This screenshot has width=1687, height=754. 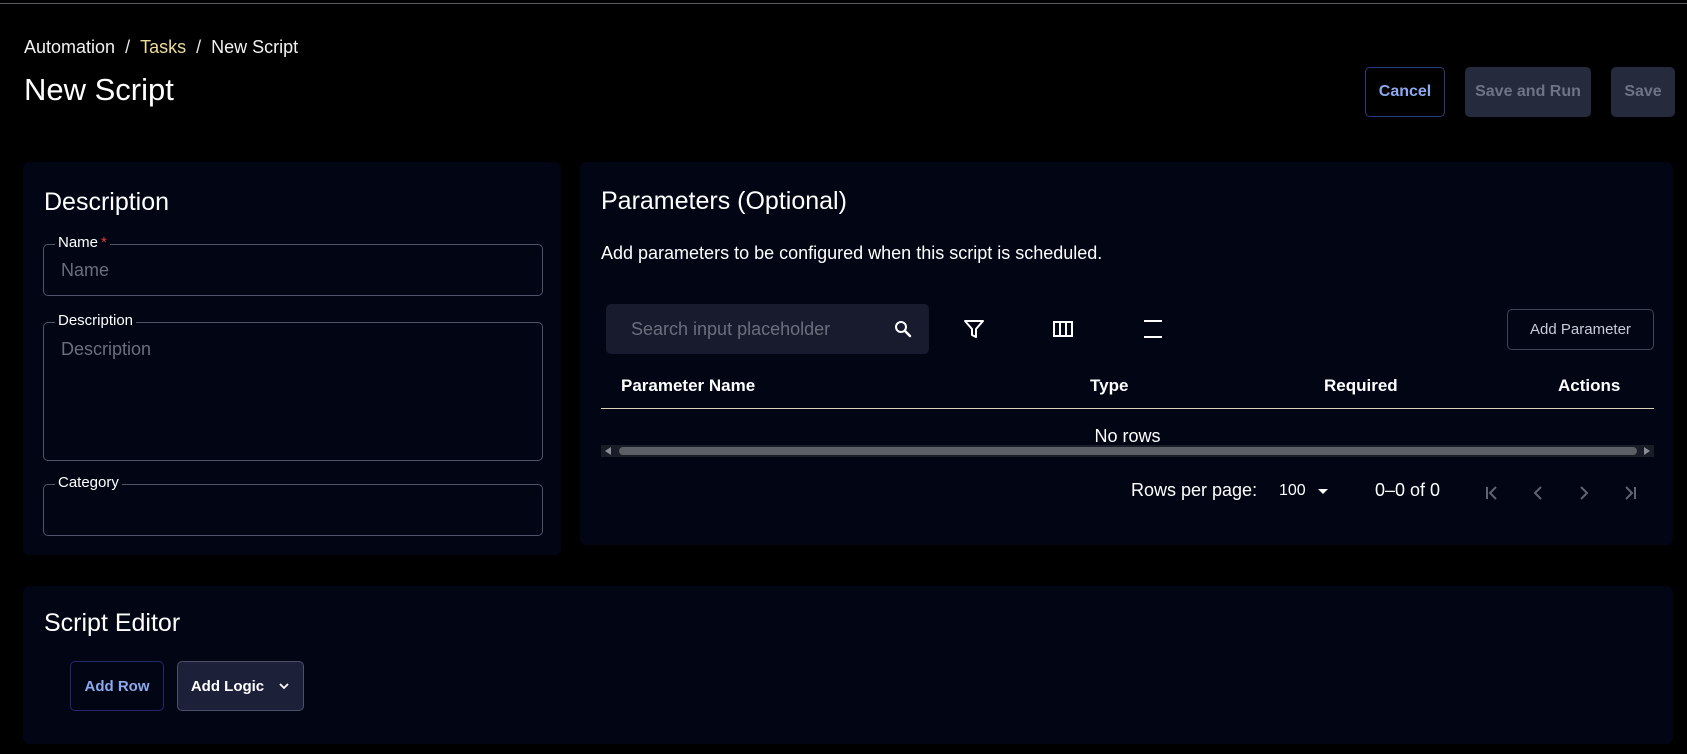 I want to click on column-header-parameter-name: Parameter Name, so click(x=688, y=386).